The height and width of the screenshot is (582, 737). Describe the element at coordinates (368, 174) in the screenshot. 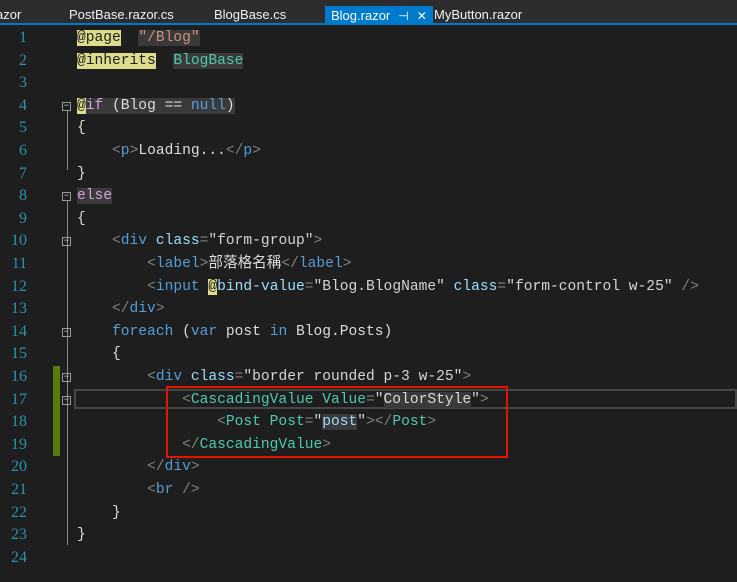

I see `code-line: 7}` at that location.